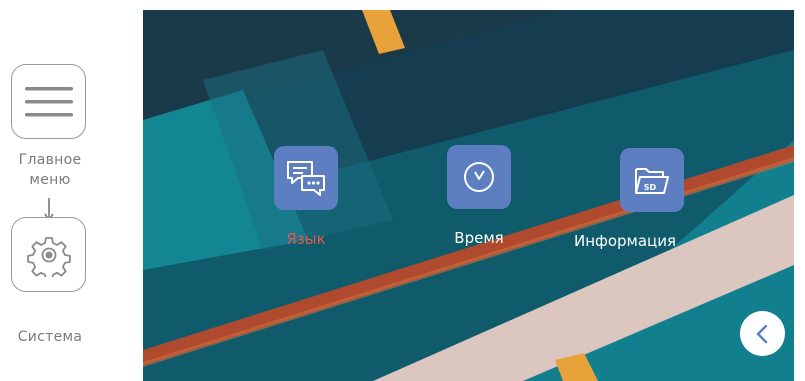 This screenshot has width=805, height=381. Describe the element at coordinates (650, 187) in the screenshot. I see `sd-badge: SD` at that location.